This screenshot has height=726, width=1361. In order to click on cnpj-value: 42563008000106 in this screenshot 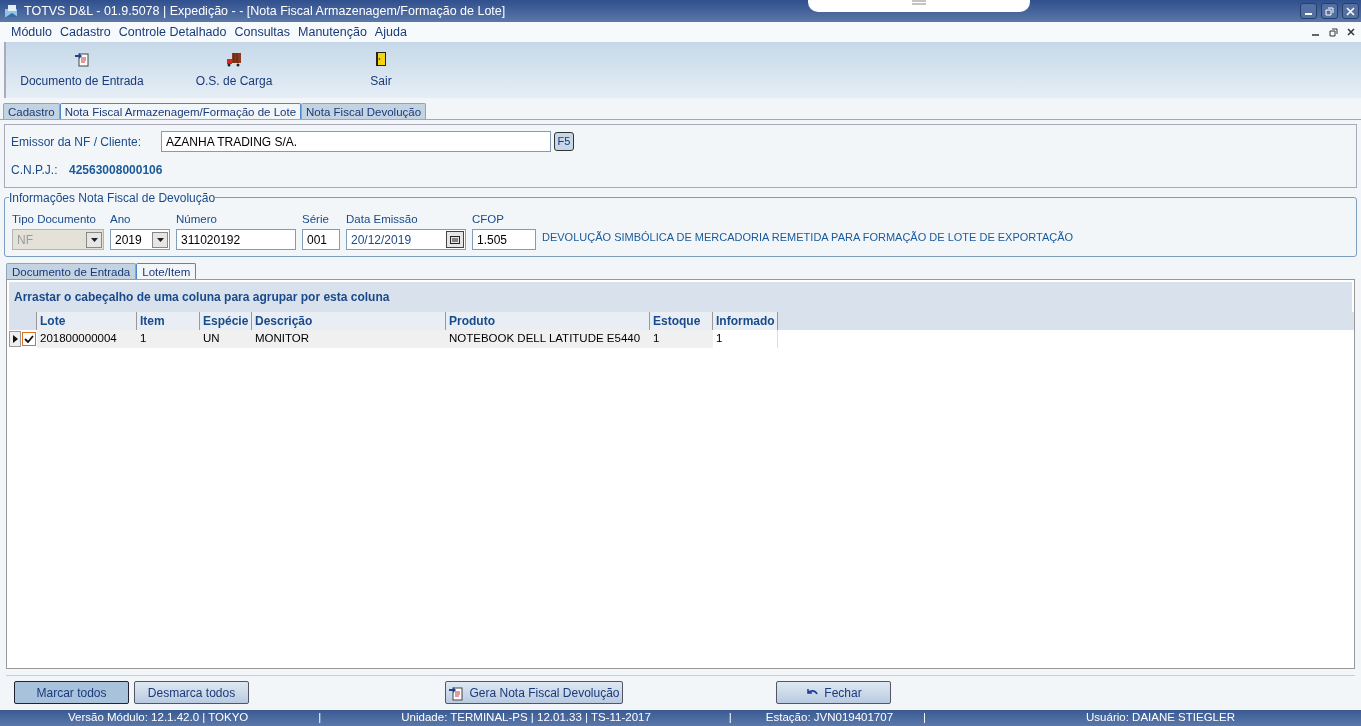, I will do `click(116, 170)`.